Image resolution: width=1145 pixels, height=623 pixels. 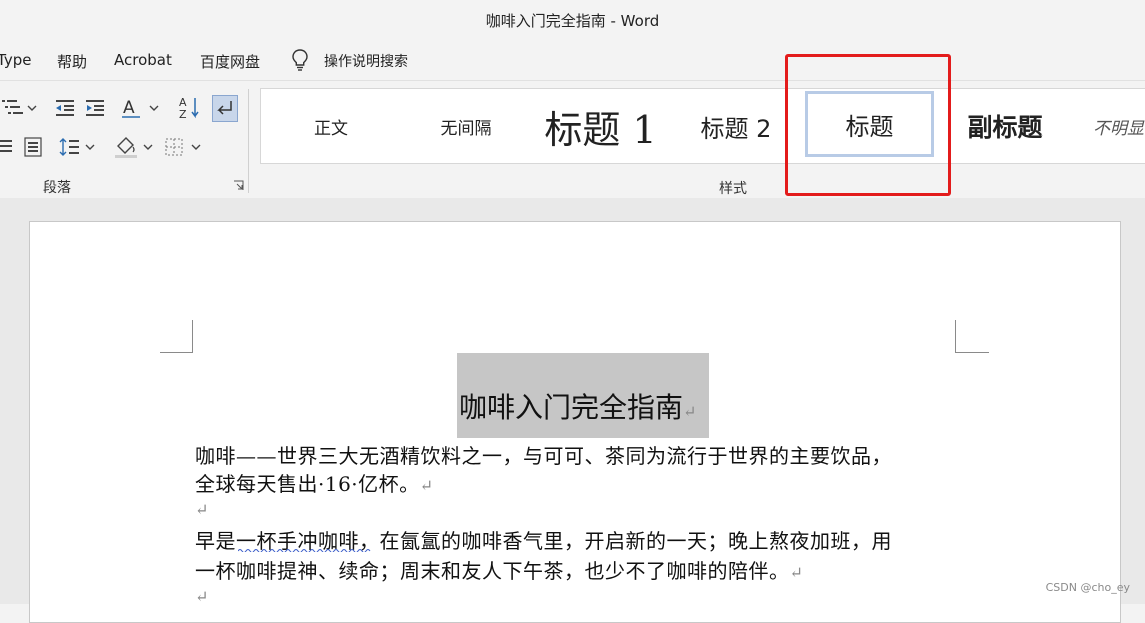 What do you see at coordinates (129, 108) in the screenshot?
I see `svg-text: A` at bounding box center [129, 108].